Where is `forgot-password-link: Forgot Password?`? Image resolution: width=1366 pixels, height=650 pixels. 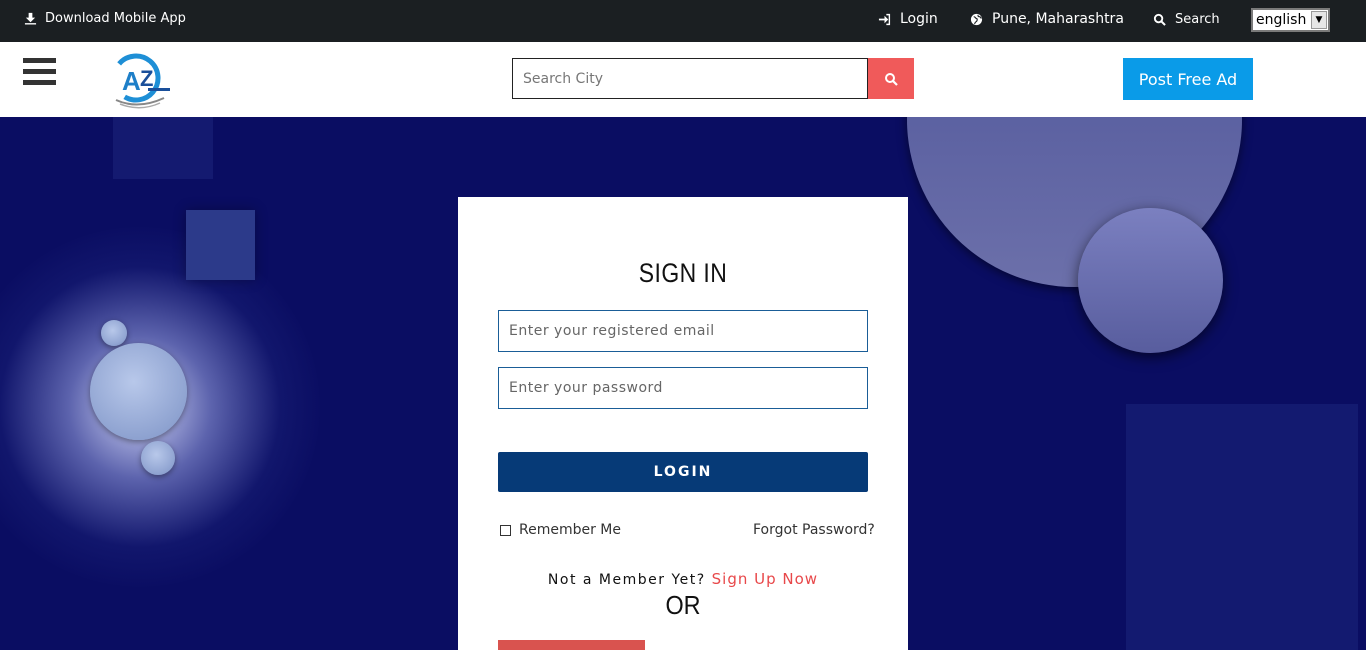
forgot-password-link: Forgot Password? is located at coordinates (814, 530).